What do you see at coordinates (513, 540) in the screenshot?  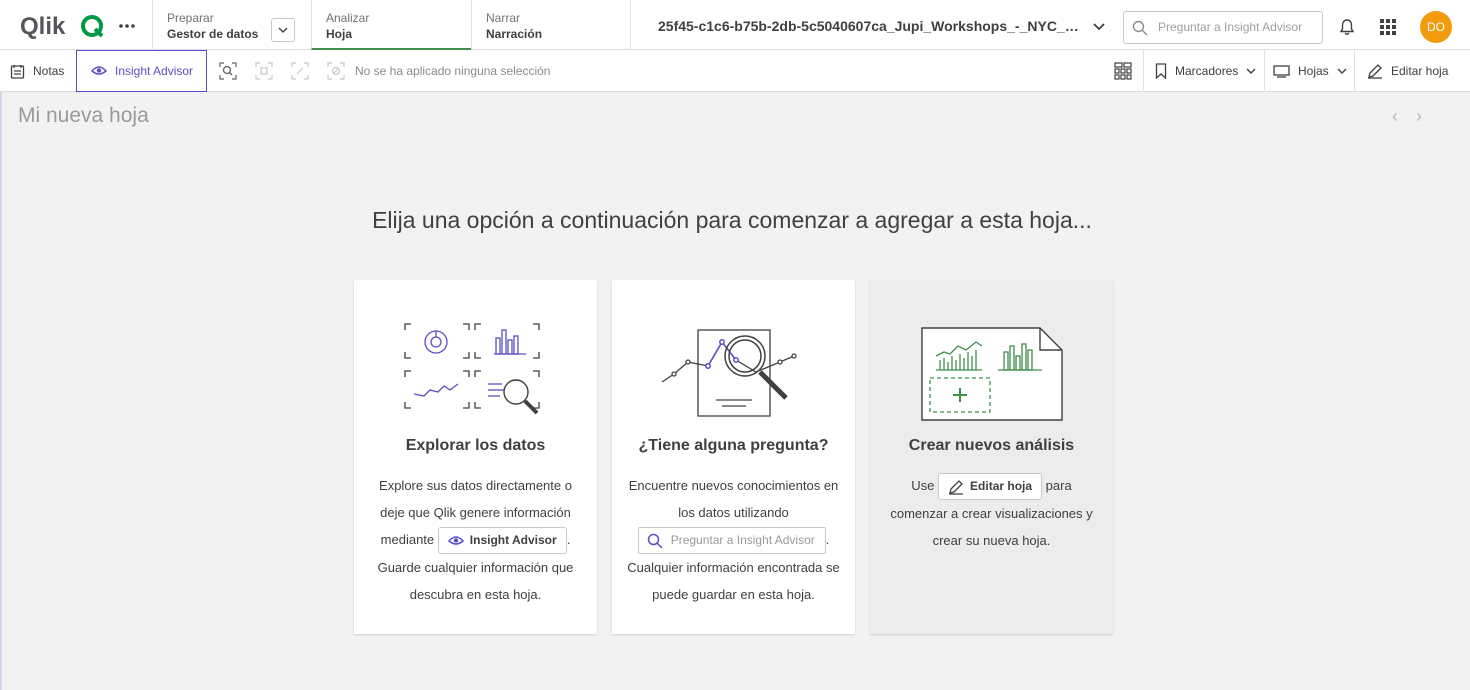 I see `insight-advisor-inline-label: Insight Advisor` at bounding box center [513, 540].